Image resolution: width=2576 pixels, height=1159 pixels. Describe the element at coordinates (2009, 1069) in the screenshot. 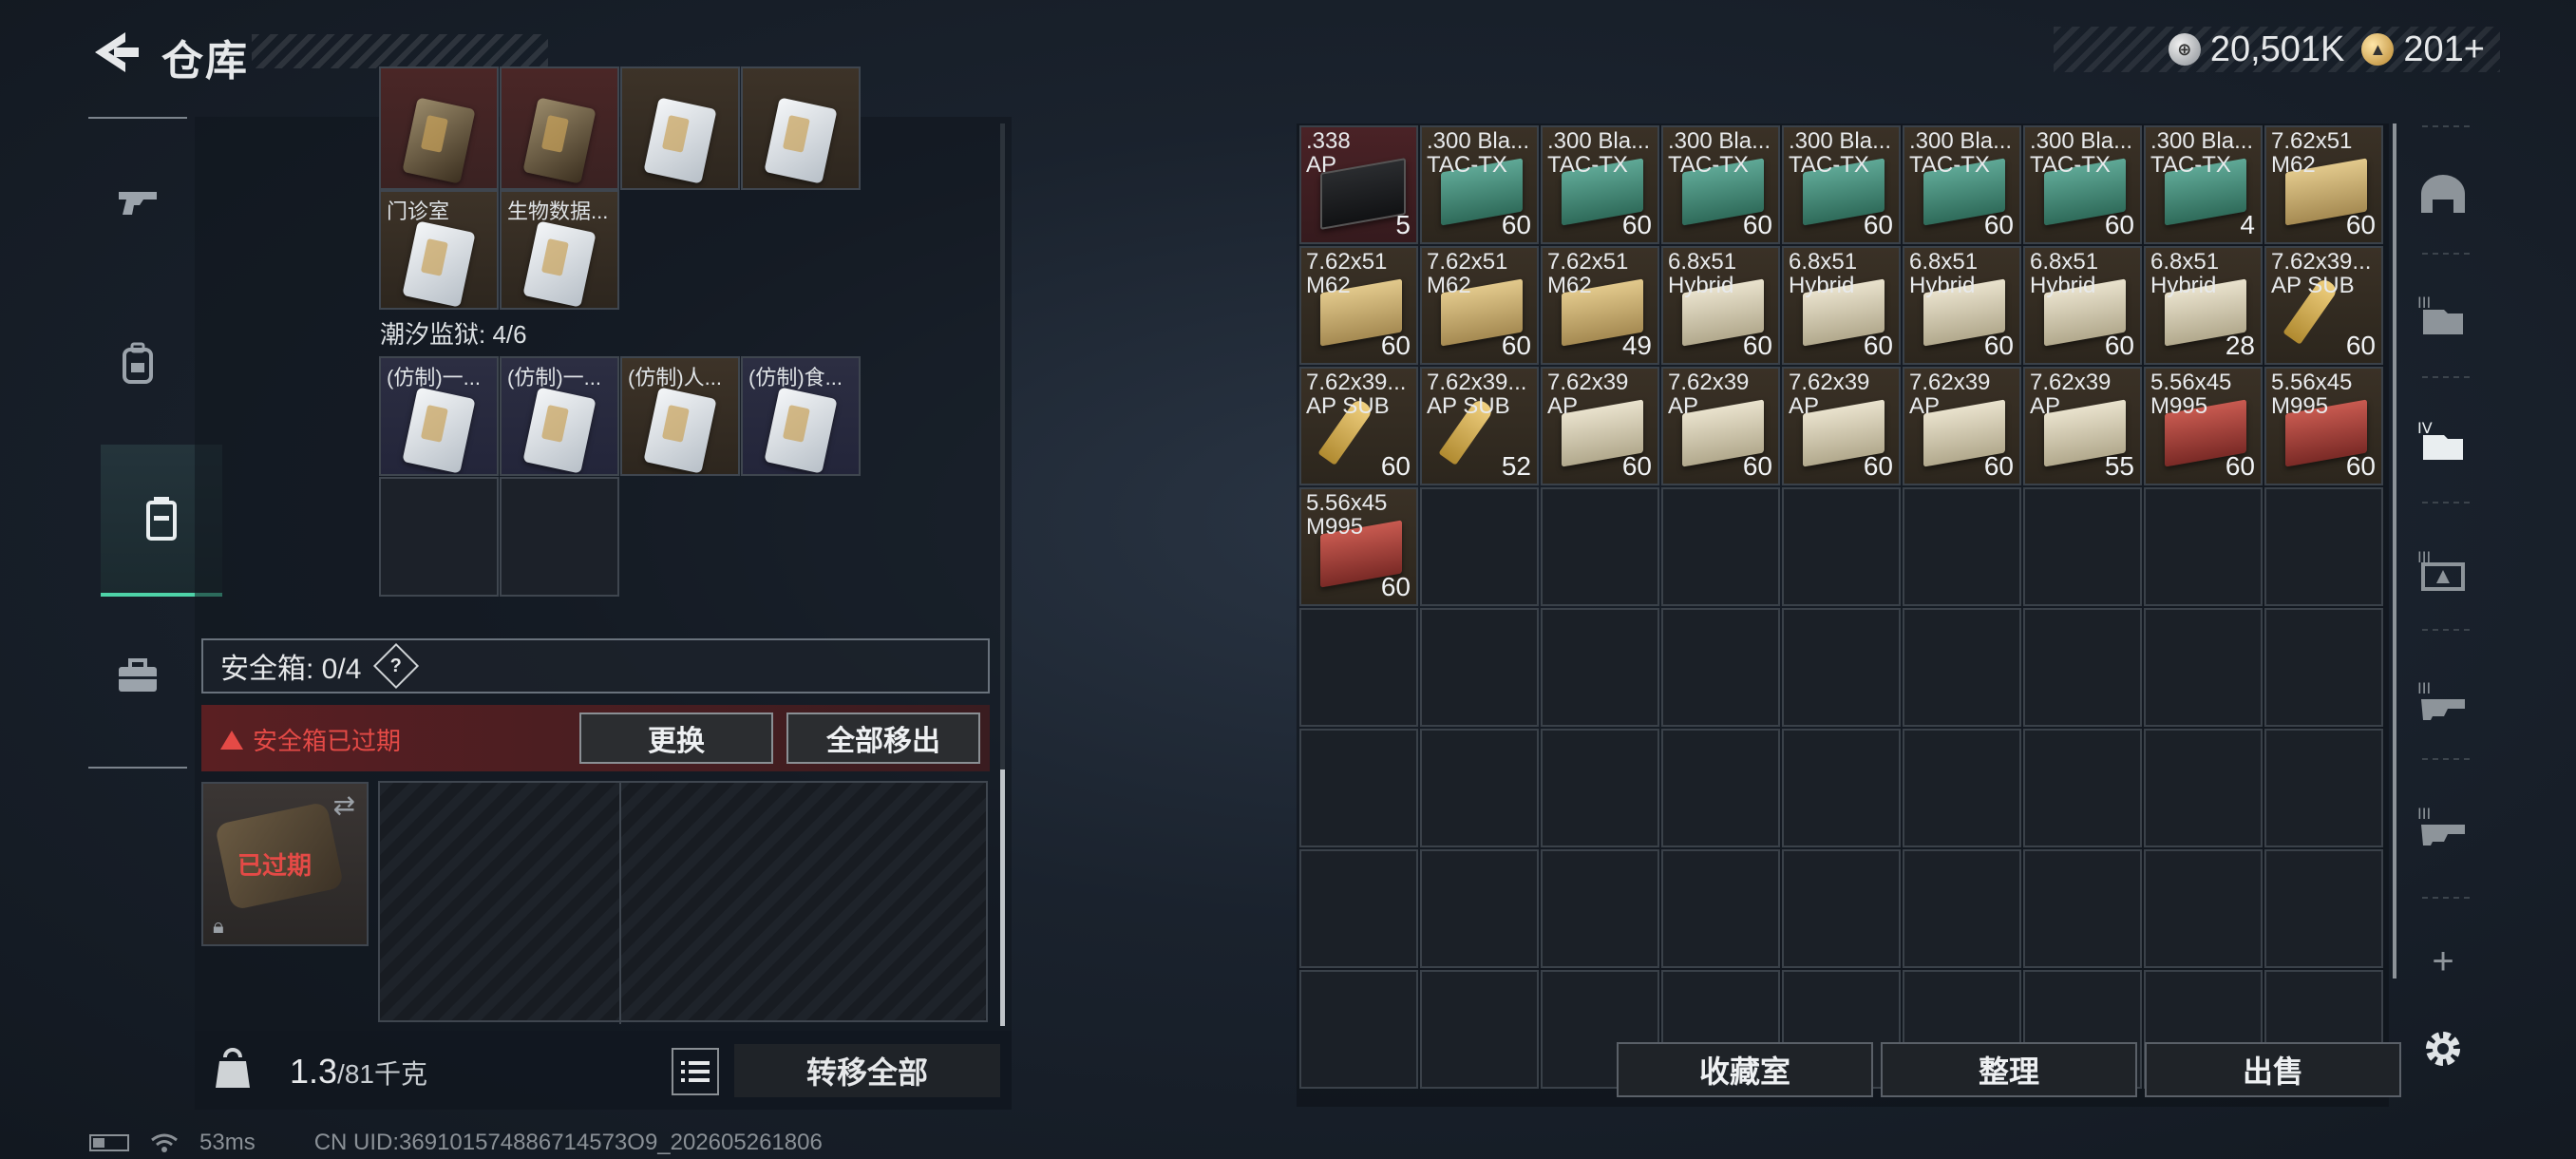

I see `organize-button: 整理` at that location.